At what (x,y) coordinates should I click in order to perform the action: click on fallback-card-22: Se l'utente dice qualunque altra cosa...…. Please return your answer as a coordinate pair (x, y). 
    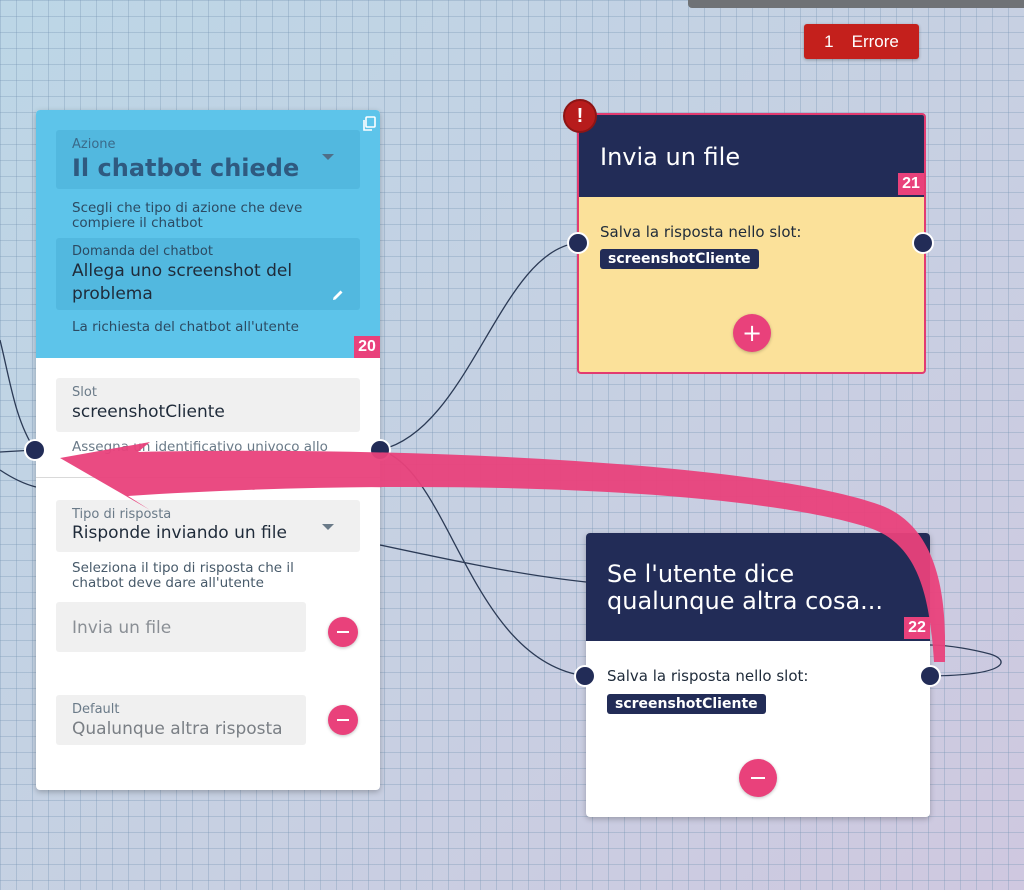
    Looking at the image, I should click on (758, 675).